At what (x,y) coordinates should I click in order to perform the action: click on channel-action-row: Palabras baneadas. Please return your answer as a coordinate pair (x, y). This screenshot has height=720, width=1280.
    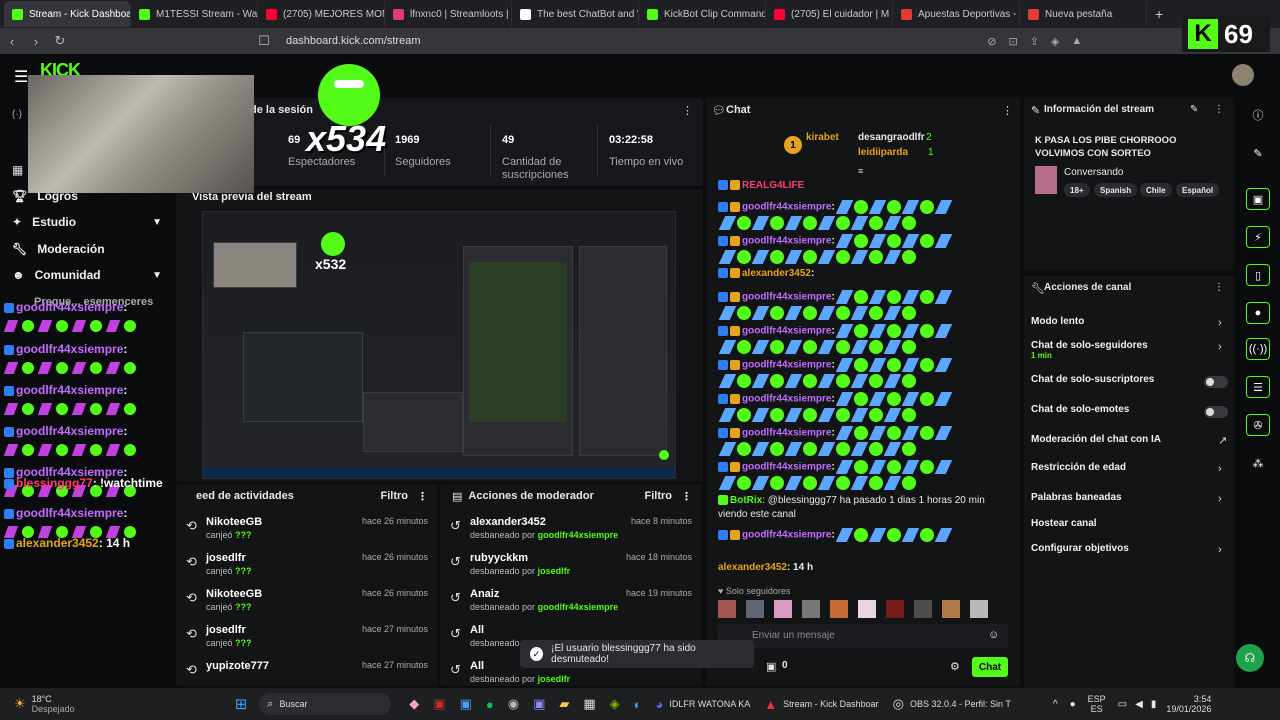
    Looking at the image, I should click on (1076, 497).